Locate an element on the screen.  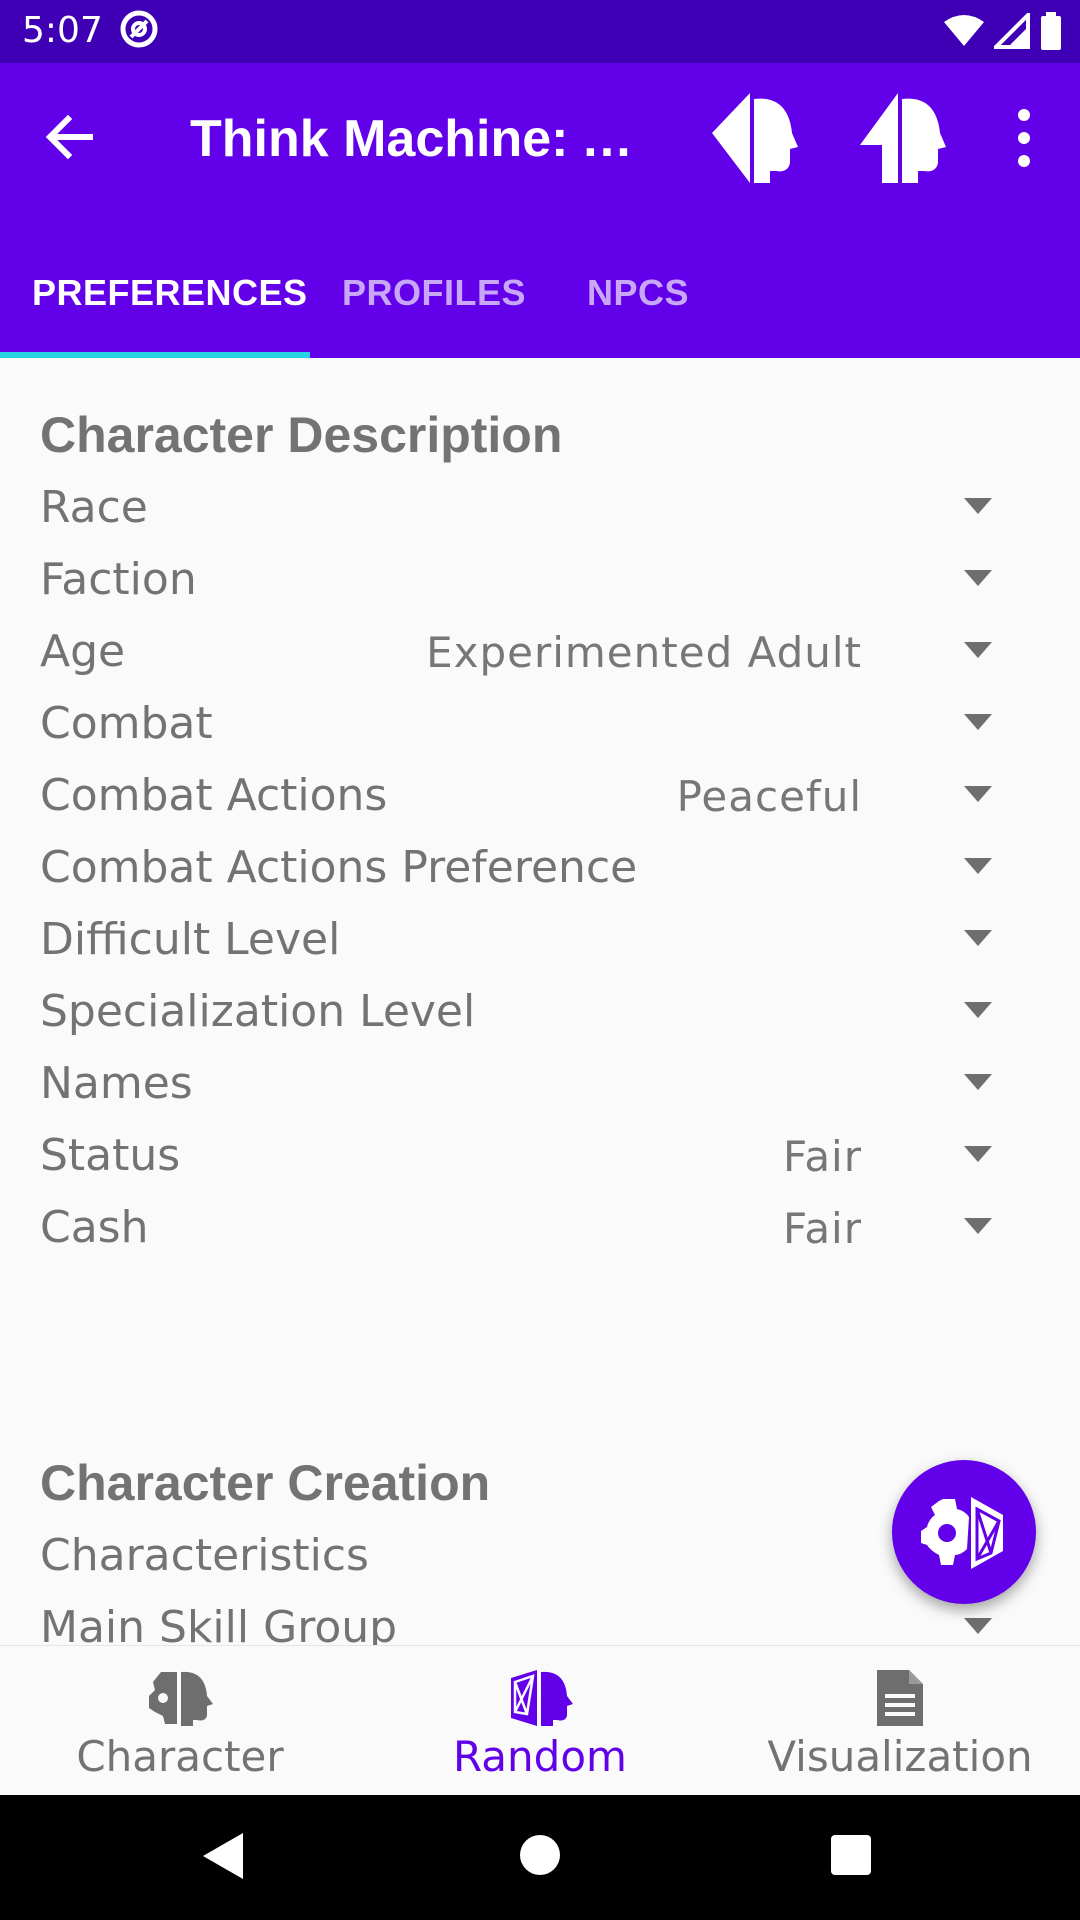
pref-row-specialization-level: Specialization Level is located at coordinates (540, 1012).